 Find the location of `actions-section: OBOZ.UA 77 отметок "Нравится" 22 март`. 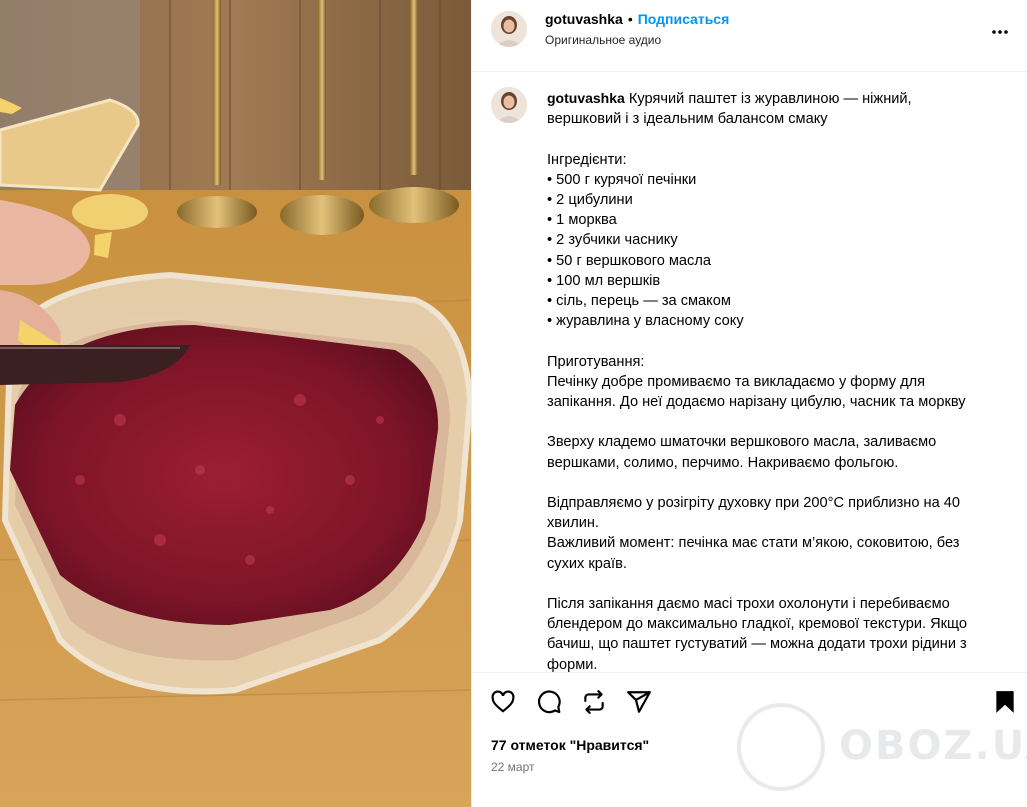

actions-section: OBOZ.UA 77 отметок "Нравится" 22 март is located at coordinates (749, 739).